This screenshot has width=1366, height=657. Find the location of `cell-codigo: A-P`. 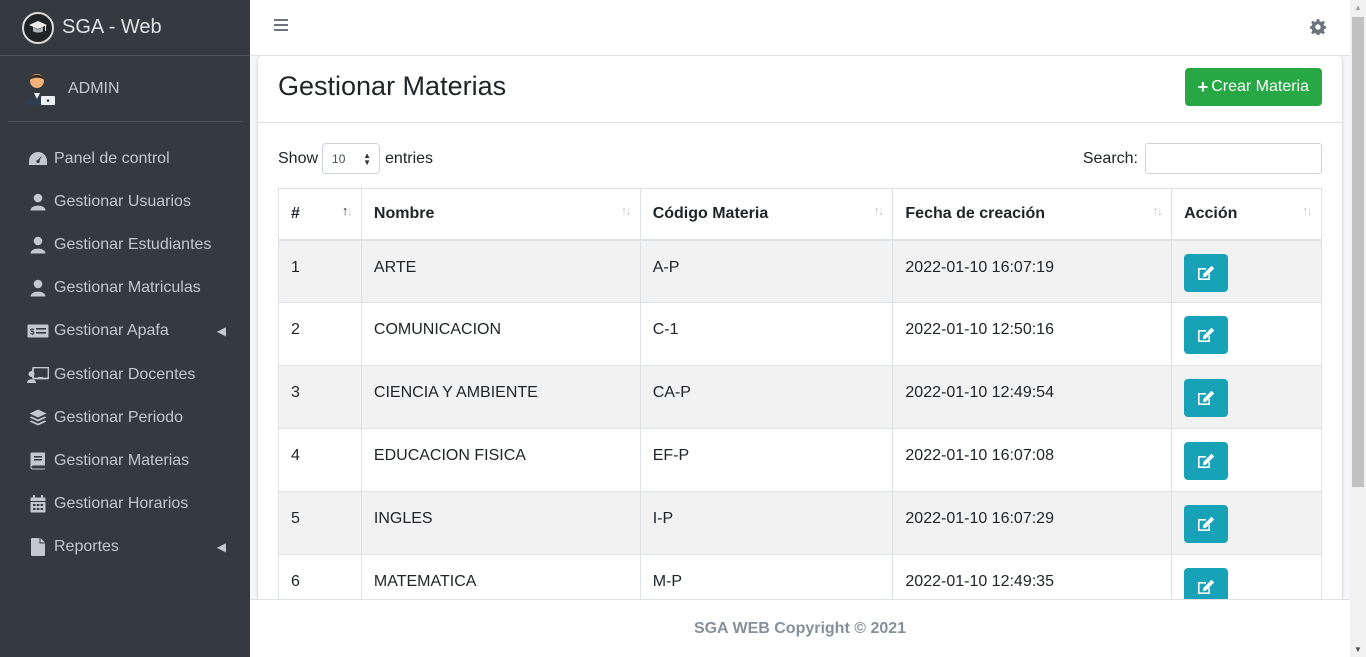

cell-codigo: A-P is located at coordinates (766, 271).